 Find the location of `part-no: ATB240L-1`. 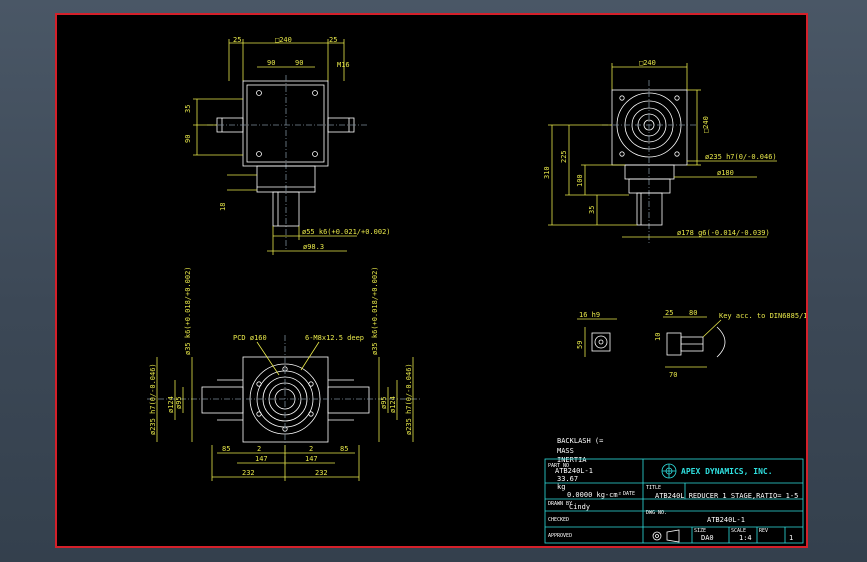

part-no: ATB240L-1 is located at coordinates (574, 471).